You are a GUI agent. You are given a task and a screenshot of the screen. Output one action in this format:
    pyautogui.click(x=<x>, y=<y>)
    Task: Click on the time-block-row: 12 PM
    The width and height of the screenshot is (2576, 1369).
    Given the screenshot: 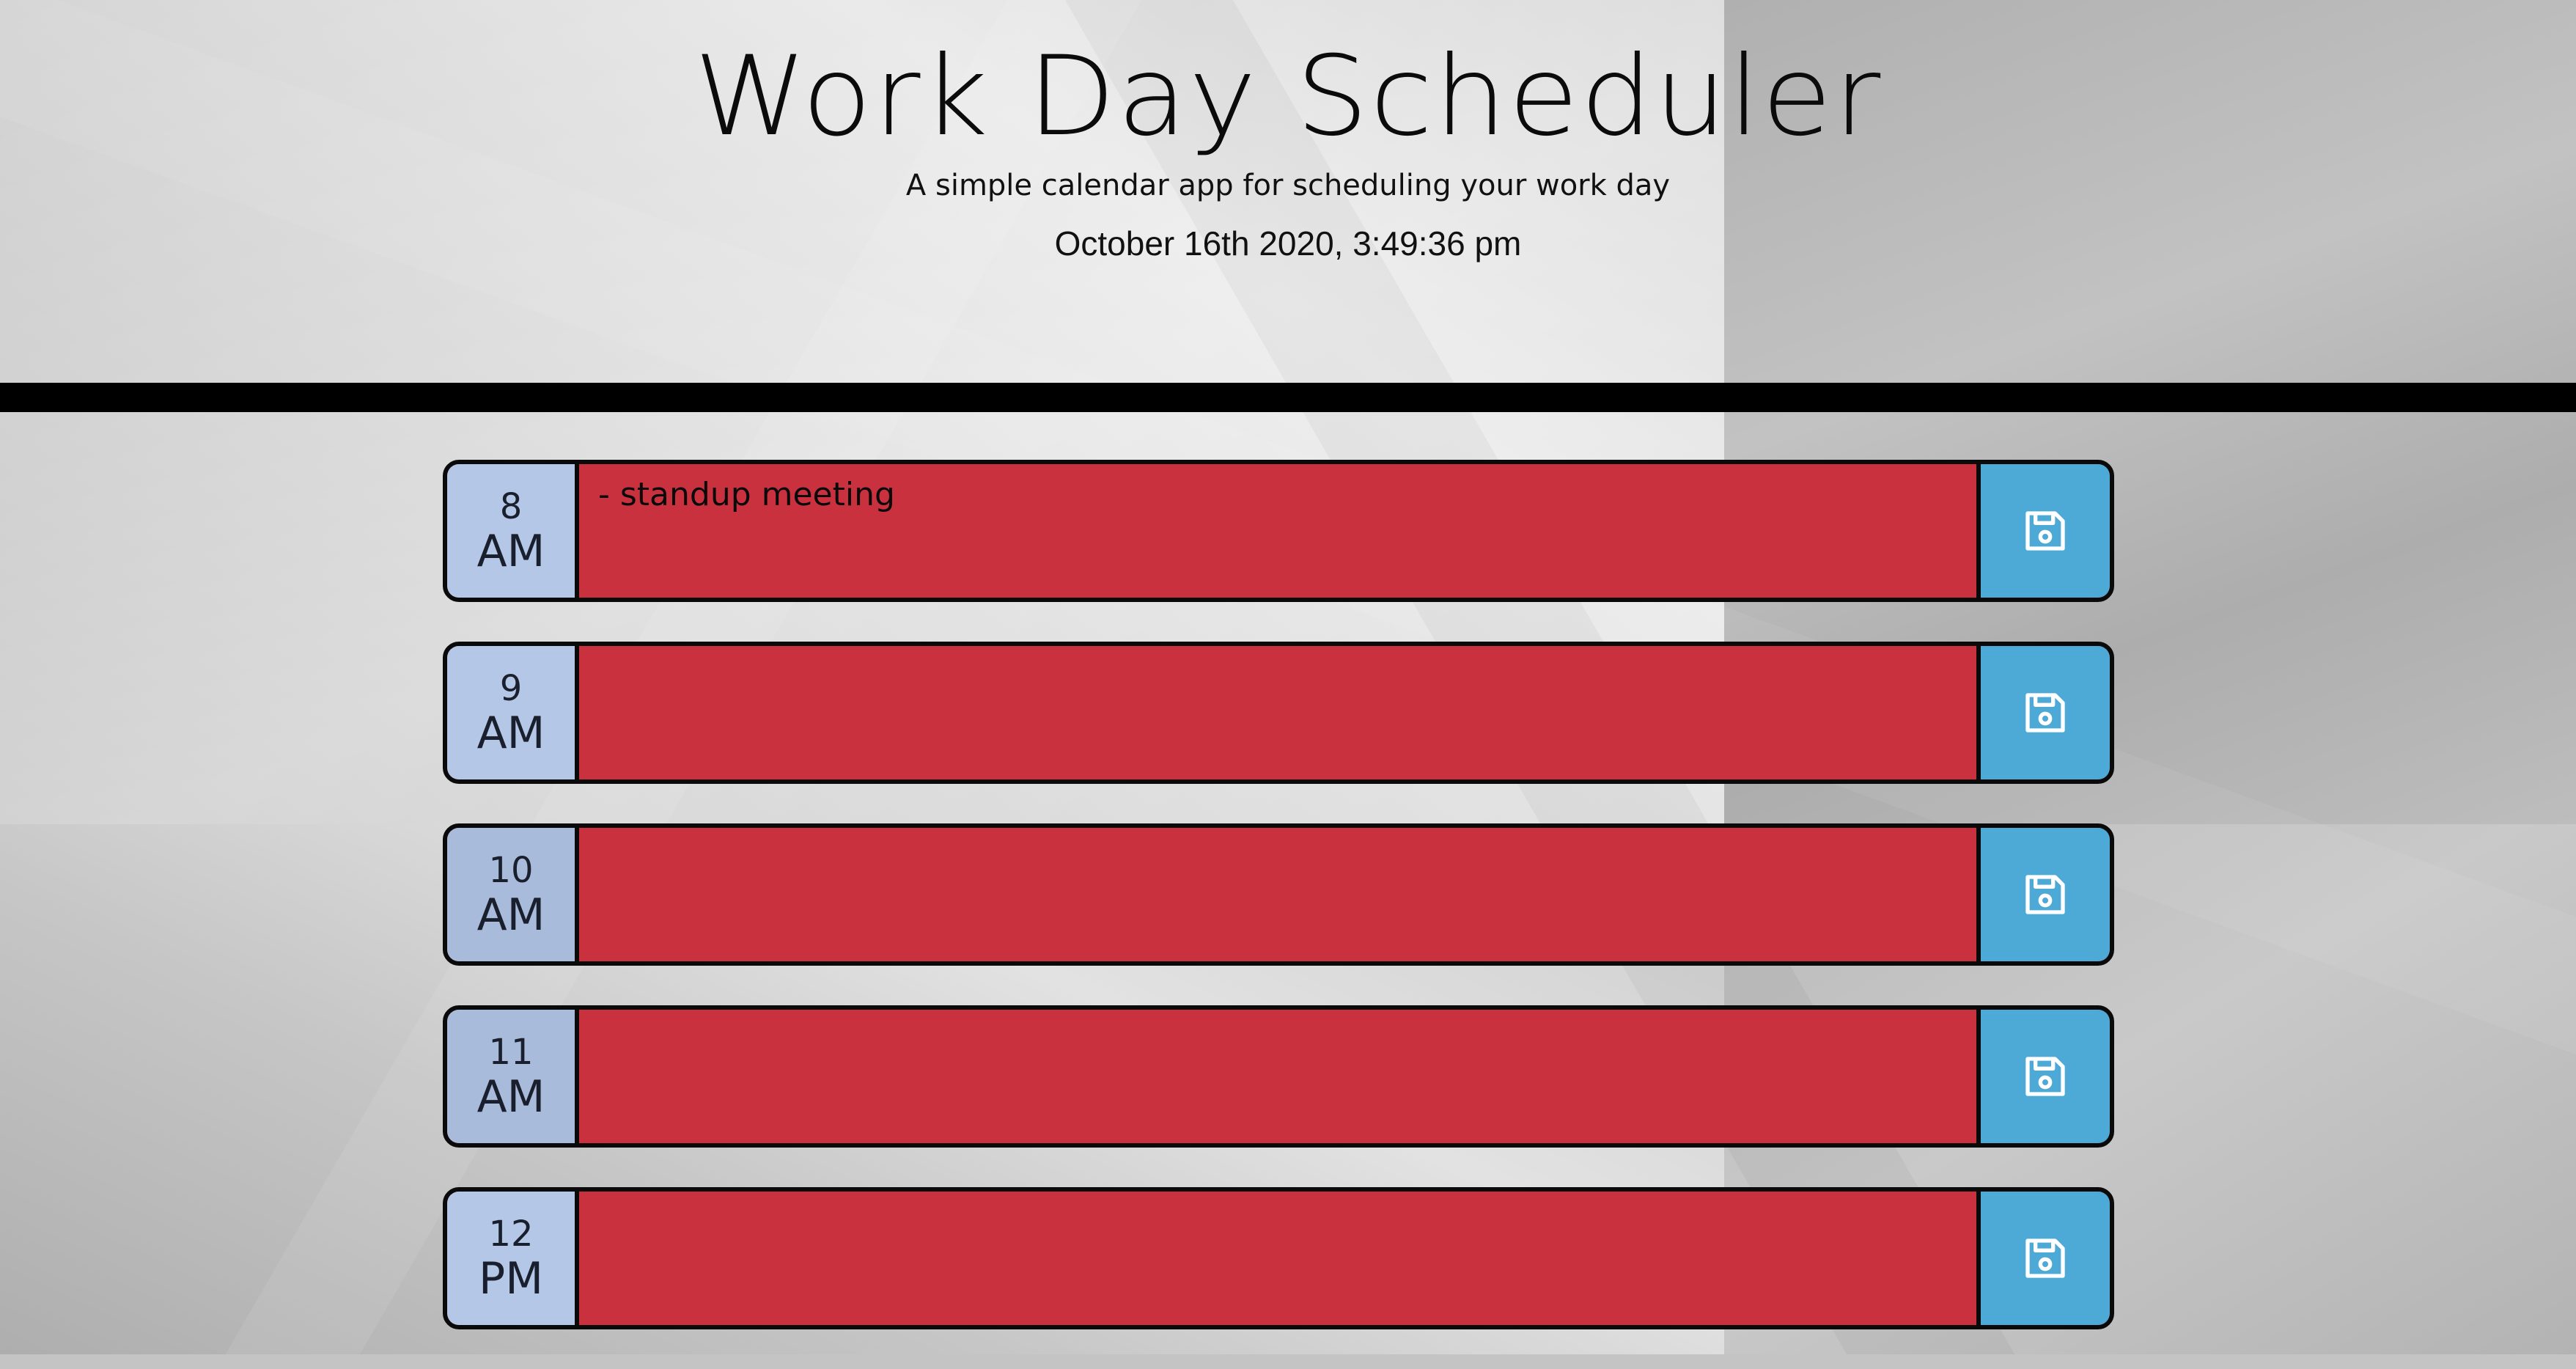 What is the action you would take?
    pyautogui.click(x=1278, y=1258)
    